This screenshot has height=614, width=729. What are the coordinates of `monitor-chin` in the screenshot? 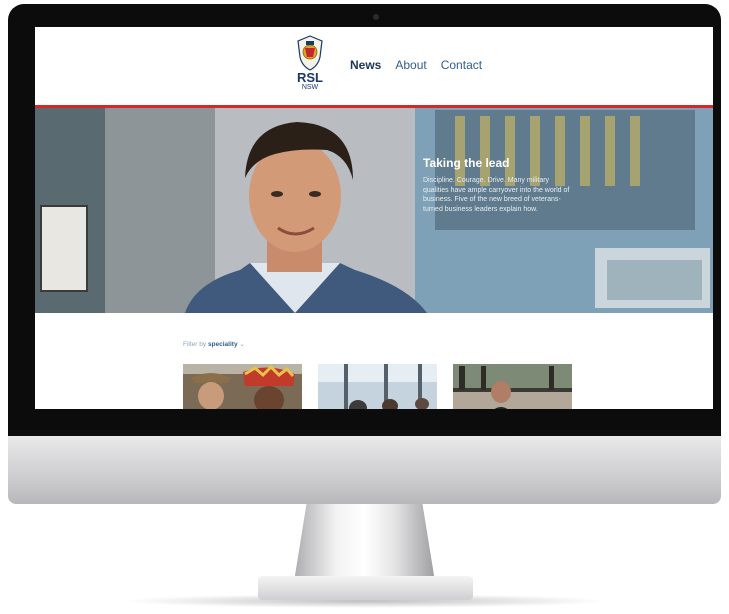 It's located at (364, 470).